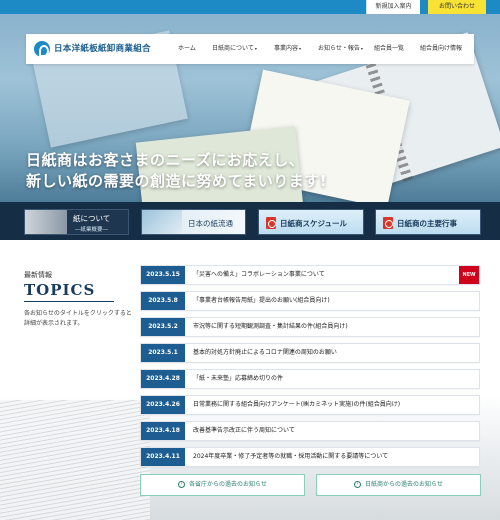  What do you see at coordinates (244, 431) in the screenshot?
I see `topic-title: 改善基準告示改正に伴う周知について` at bounding box center [244, 431].